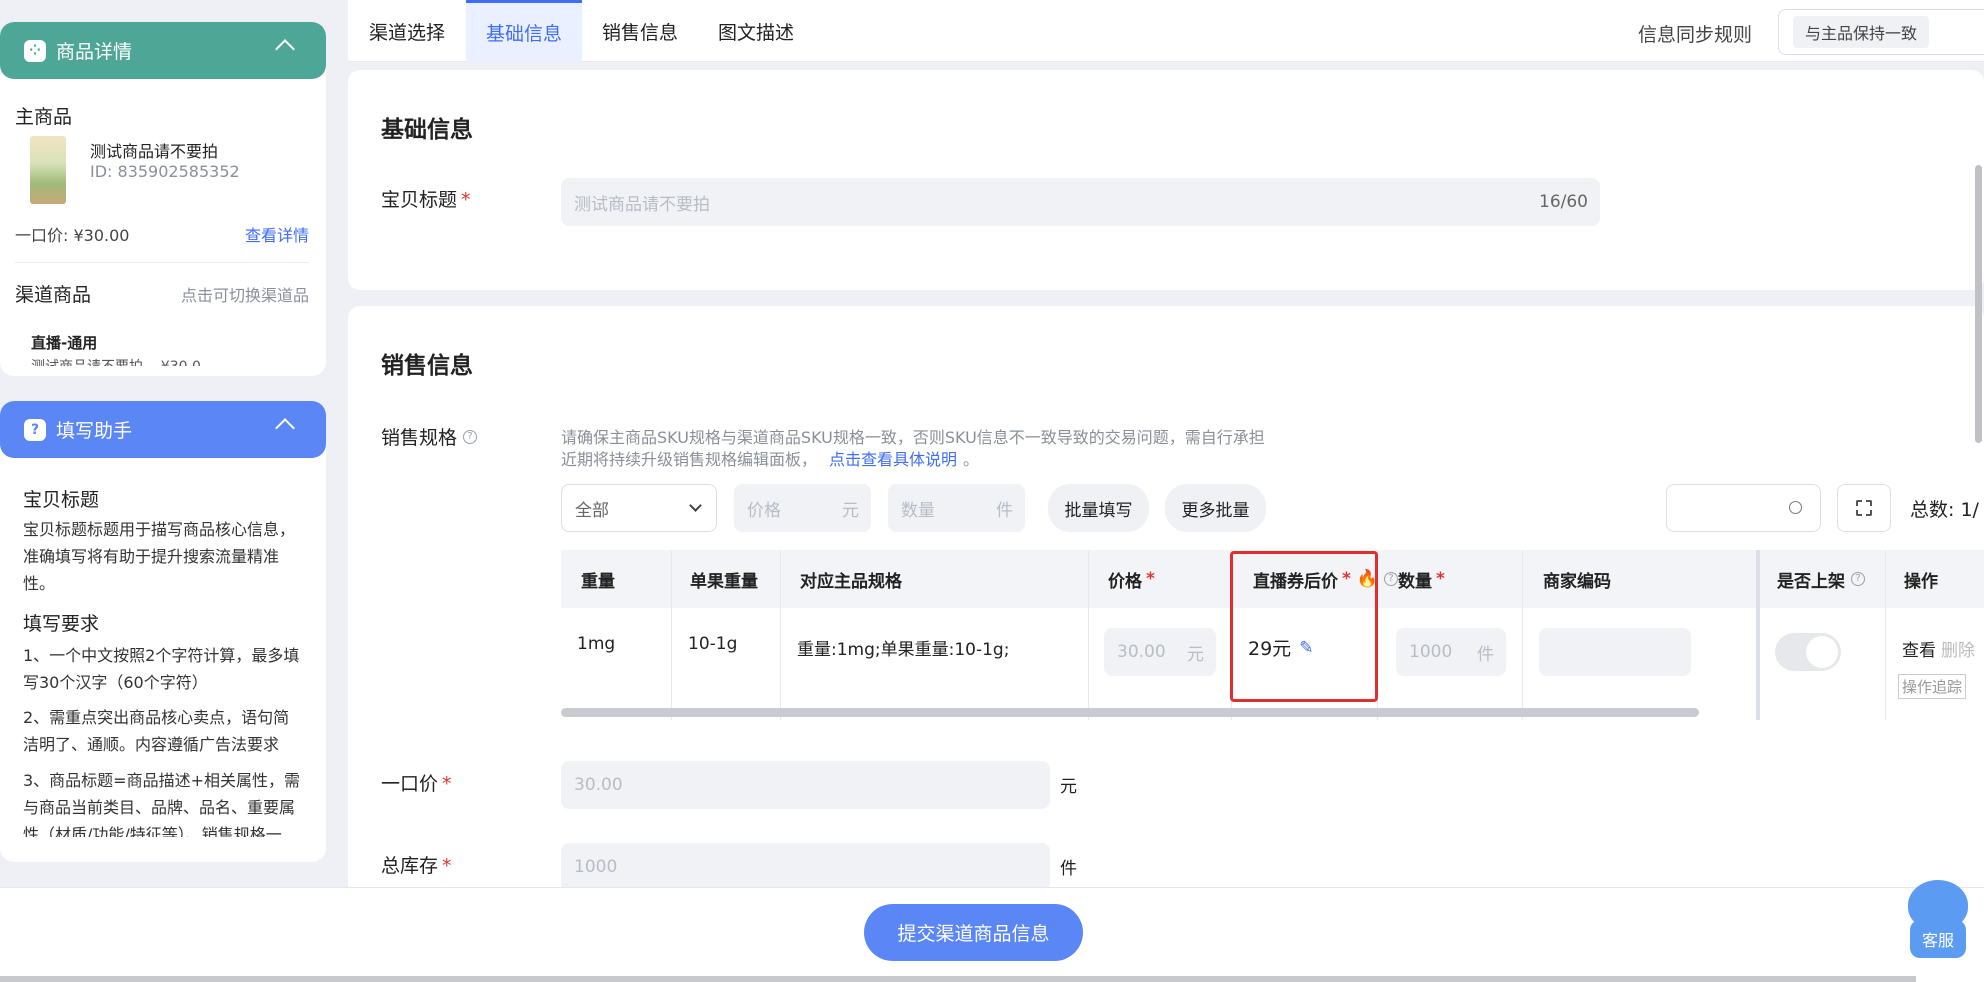 The width and height of the screenshot is (1984, 982). What do you see at coordinates (1563, 202) in the screenshot?
I see `title-char-count: 16/60` at bounding box center [1563, 202].